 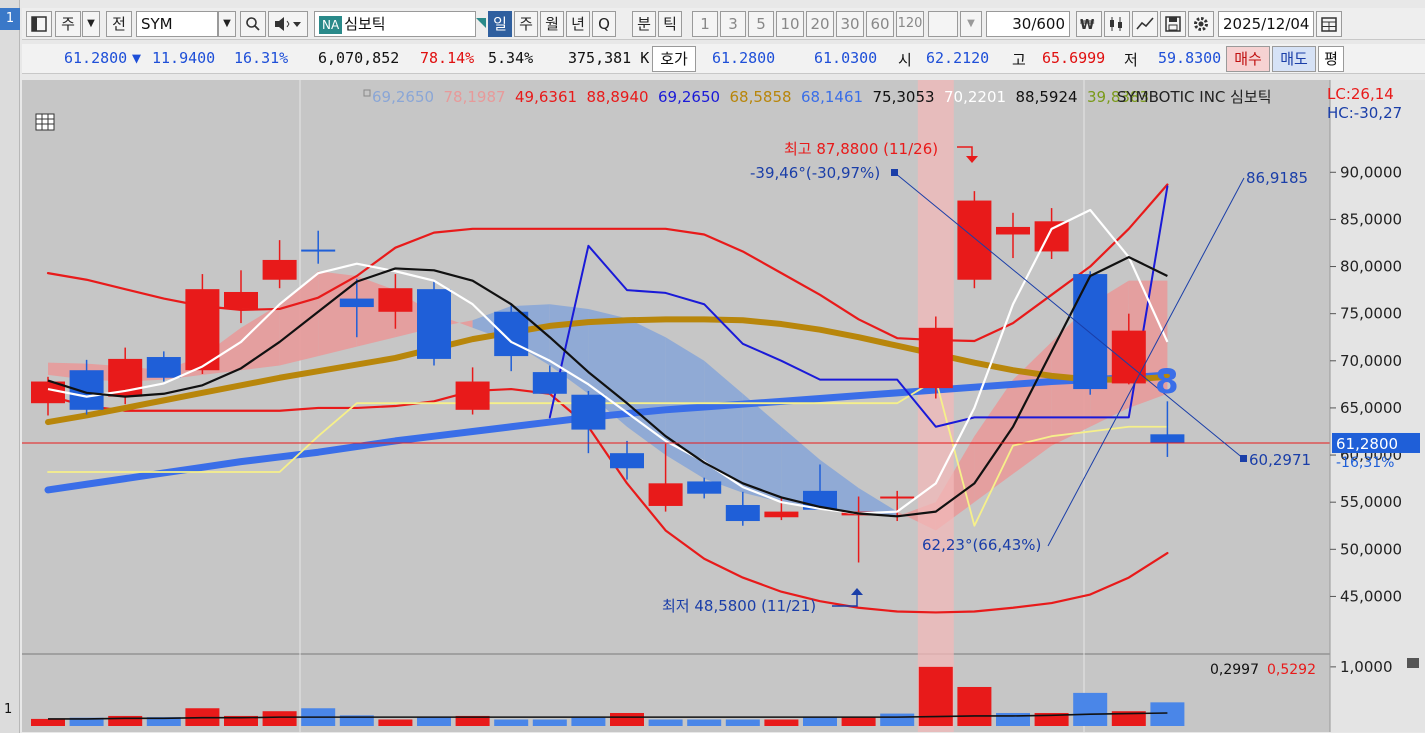 What do you see at coordinates (761, 97) in the screenshot?
I see `legend-value: 68,5858` at bounding box center [761, 97].